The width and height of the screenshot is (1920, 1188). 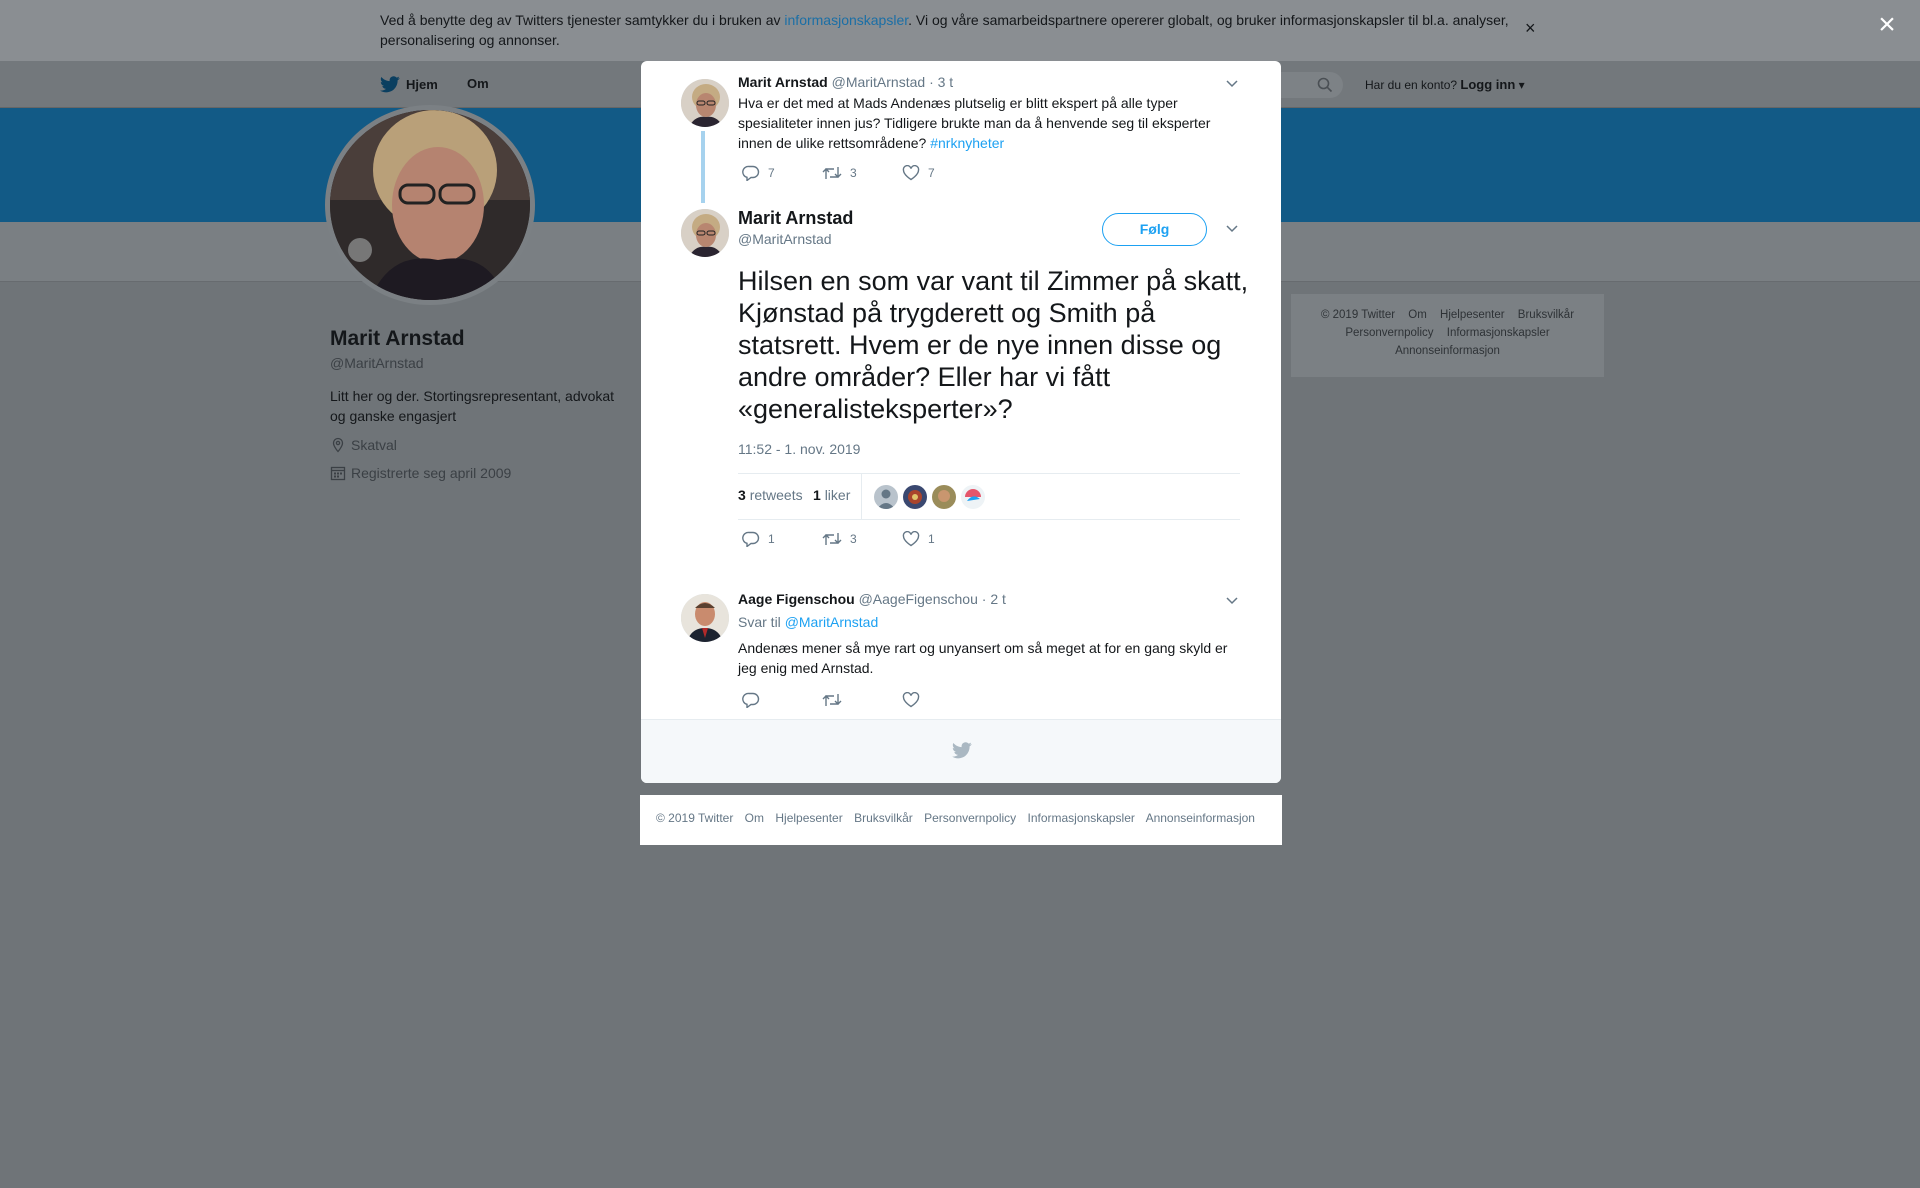 I want to click on tweet-time: · 2 t, so click(x=994, y=599).